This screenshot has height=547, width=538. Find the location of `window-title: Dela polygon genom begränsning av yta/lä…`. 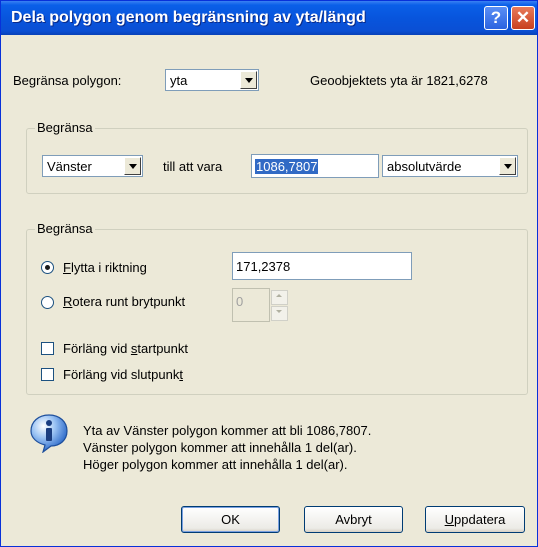

window-title: Dela polygon genom begränsning av yta/lä… is located at coordinates (188, 17).